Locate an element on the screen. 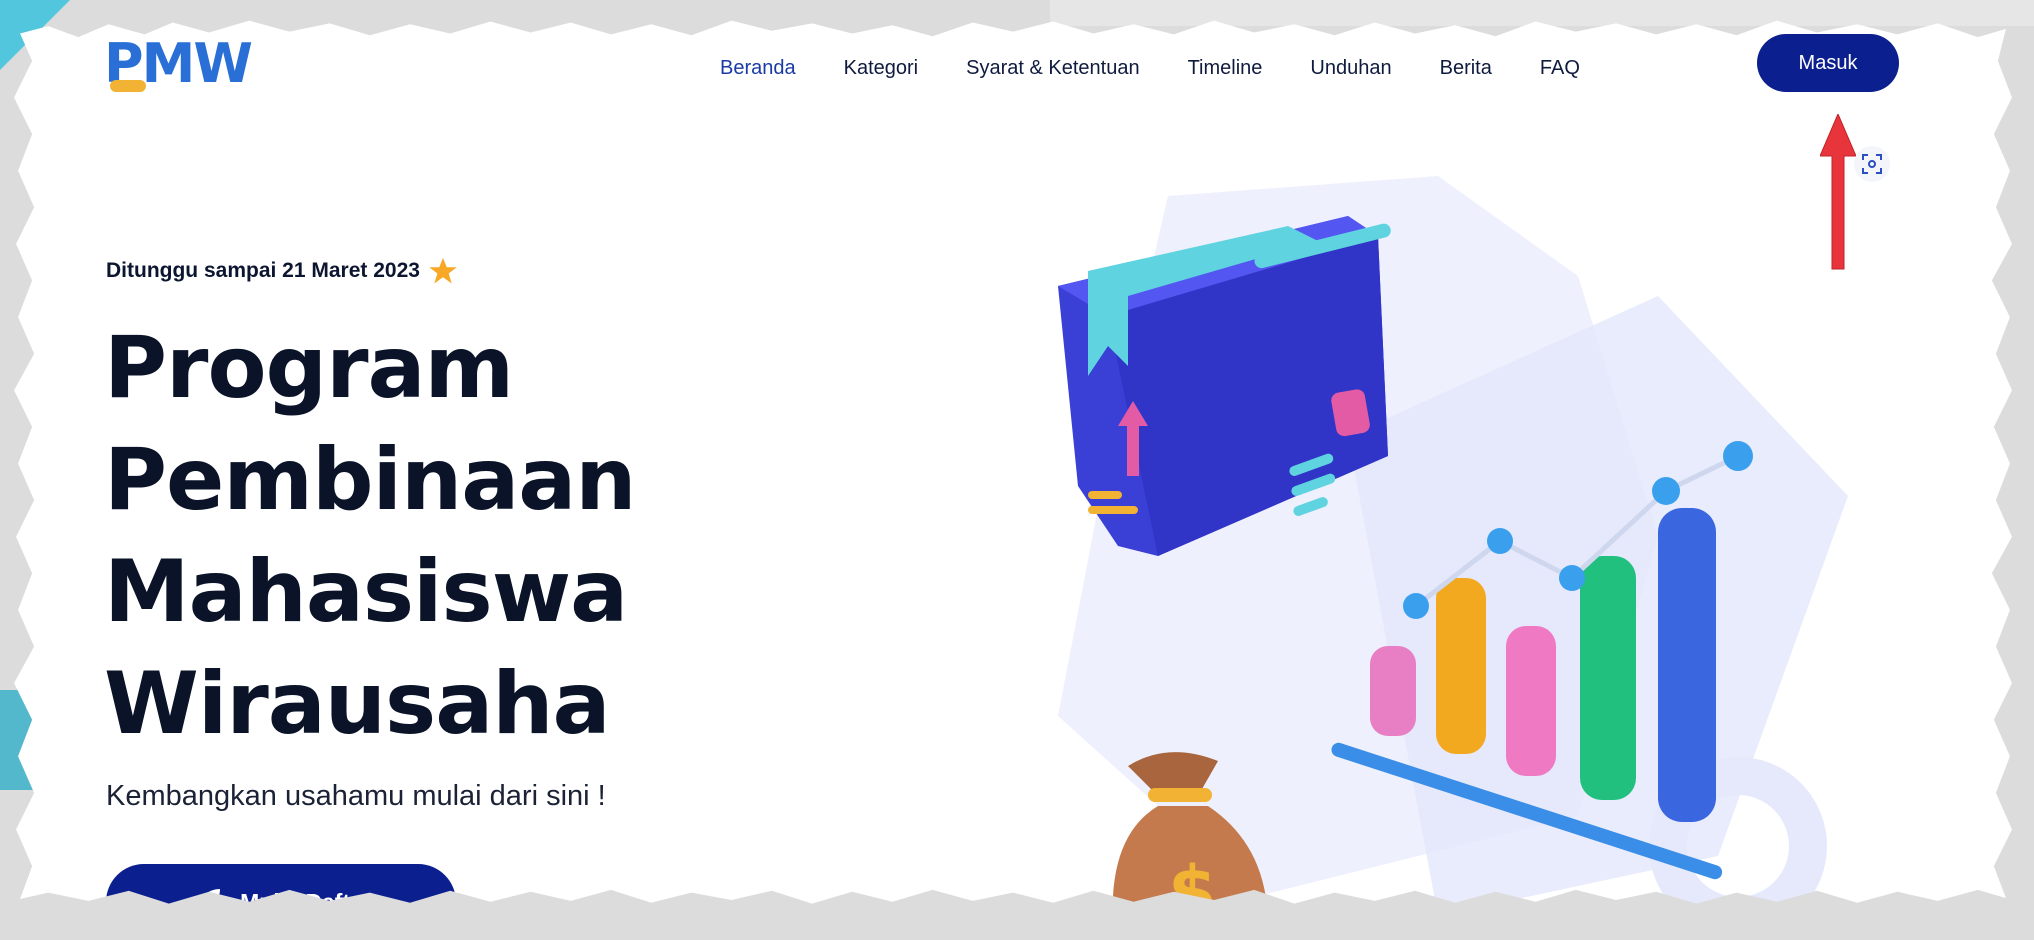 This screenshot has width=2034, height=940. background-strip is located at coordinates (1542, 13).